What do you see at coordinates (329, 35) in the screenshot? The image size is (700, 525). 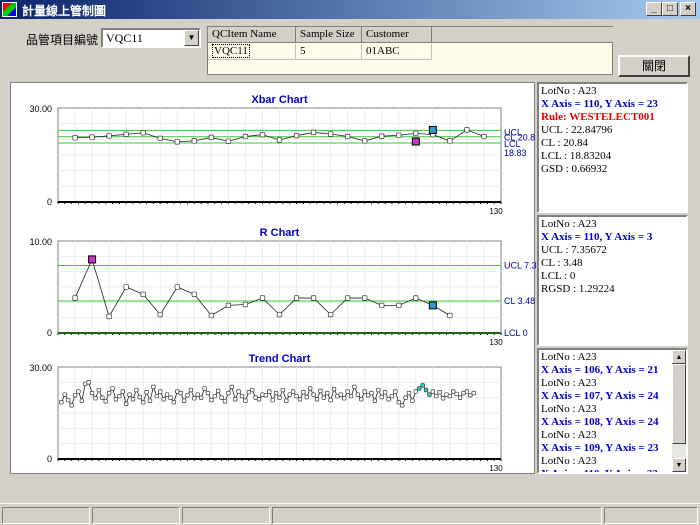 I see `grid-header-sample-size: Sample Size` at bounding box center [329, 35].